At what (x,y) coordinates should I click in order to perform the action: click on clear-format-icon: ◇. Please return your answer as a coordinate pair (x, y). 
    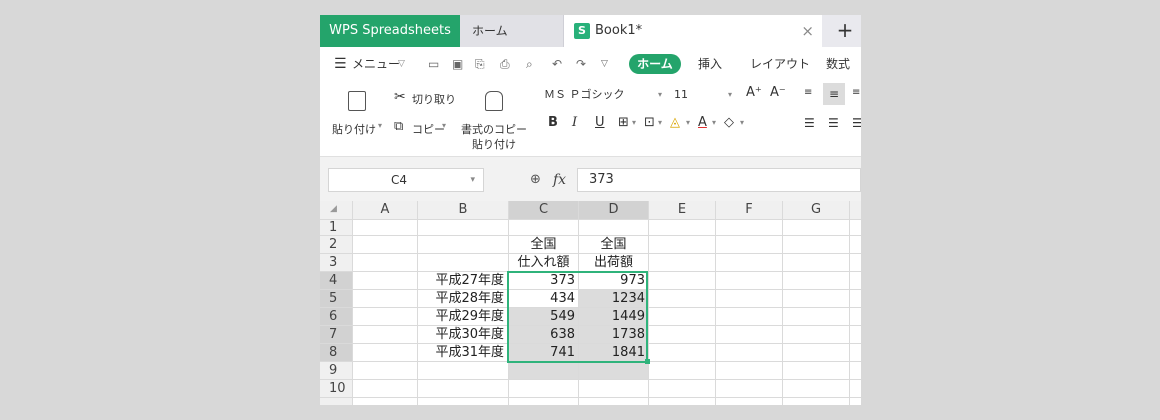
    Looking at the image, I should click on (729, 123).